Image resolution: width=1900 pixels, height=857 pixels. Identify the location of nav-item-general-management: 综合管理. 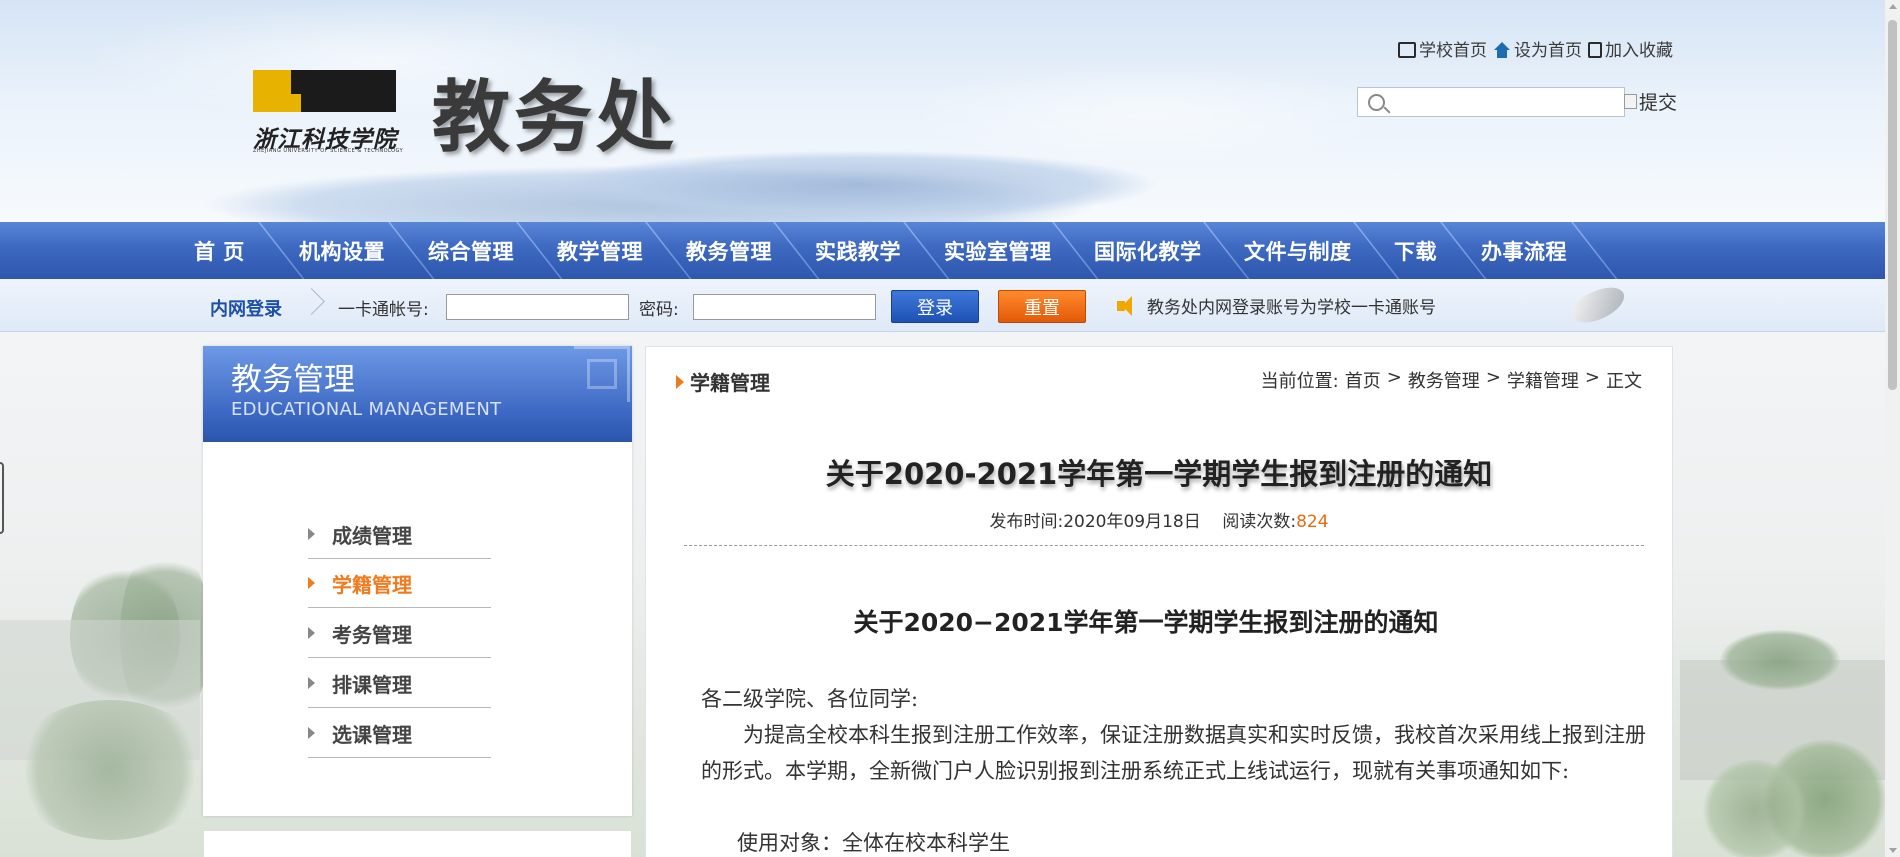
(471, 250).